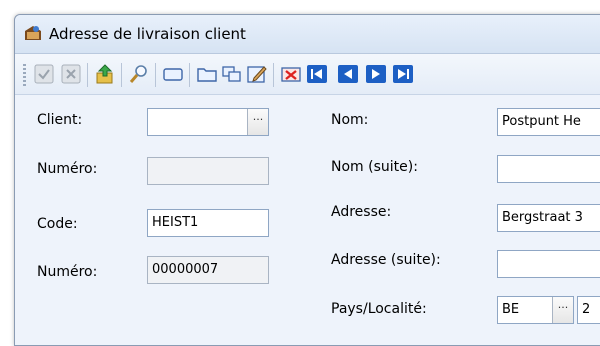 The image size is (600, 346). I want to click on code-label: Code:, so click(57, 224).